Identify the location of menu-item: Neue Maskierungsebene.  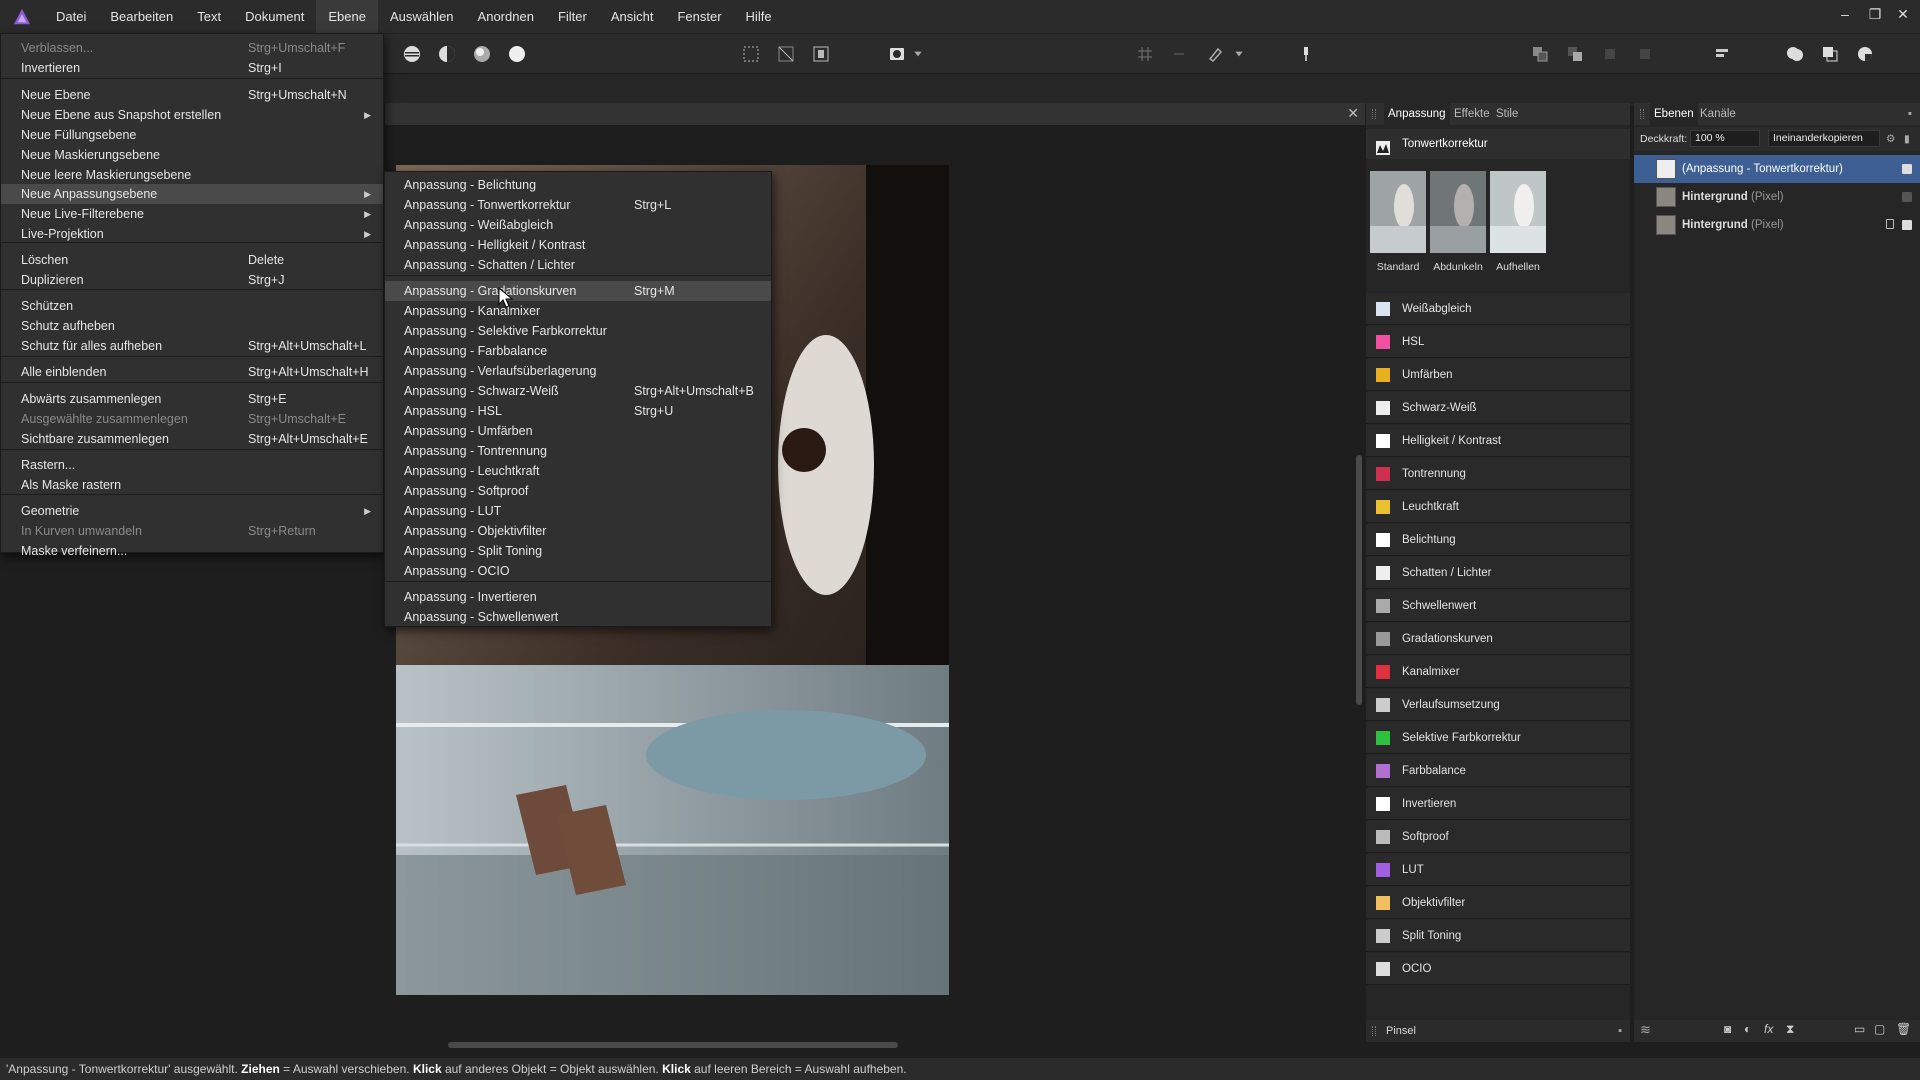
(192, 155).